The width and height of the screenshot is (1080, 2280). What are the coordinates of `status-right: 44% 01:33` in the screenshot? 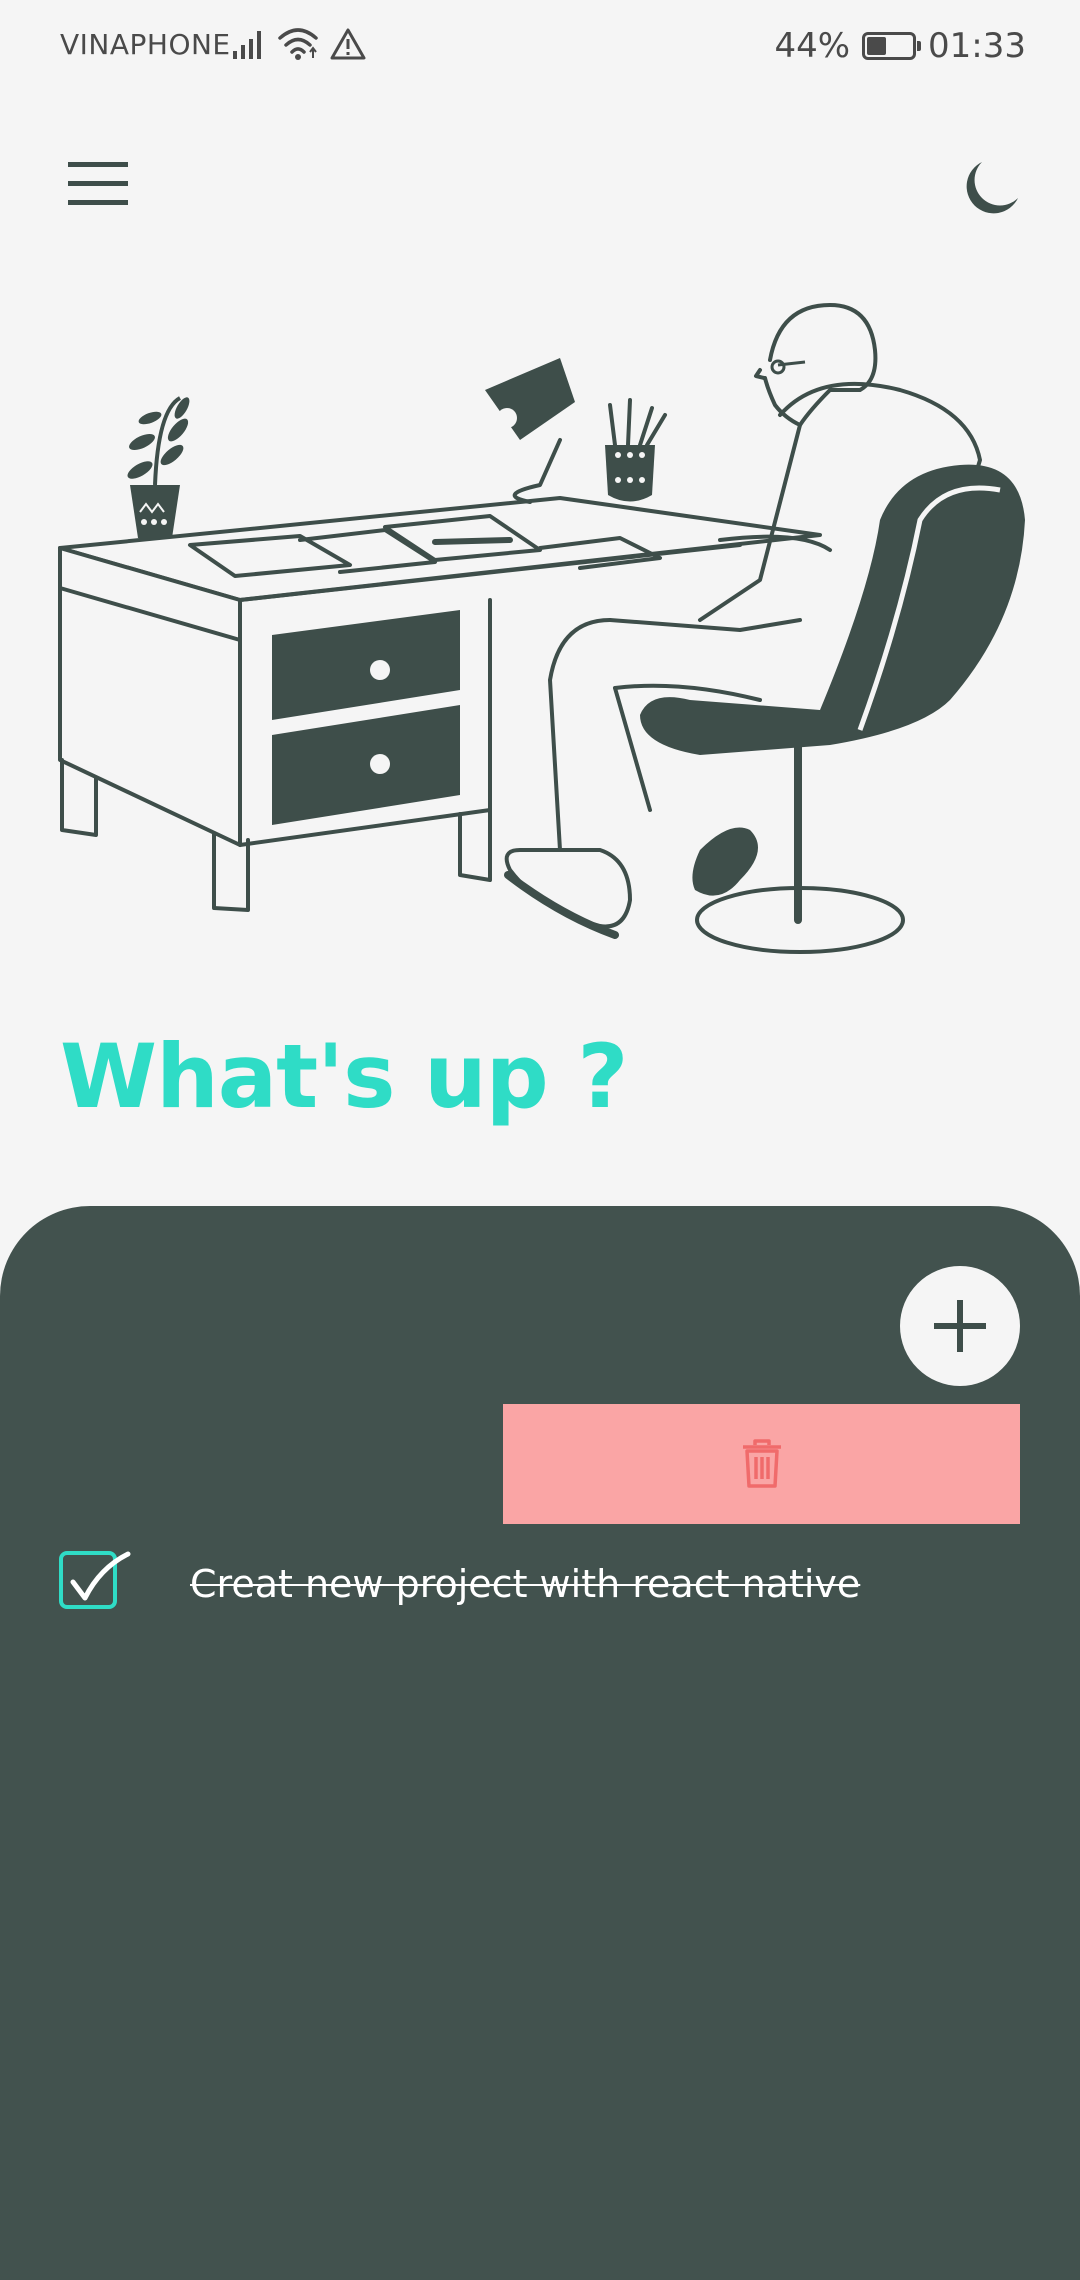 It's located at (900, 46).